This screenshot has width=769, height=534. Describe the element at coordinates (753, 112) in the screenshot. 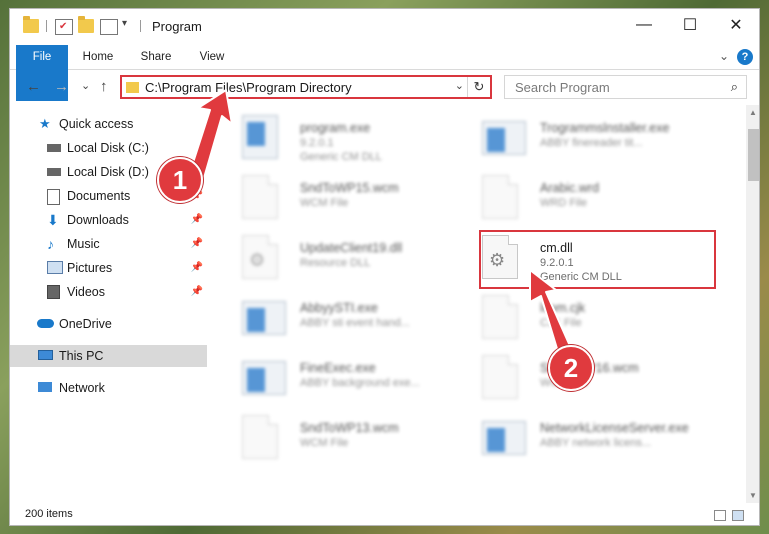

I see `scroll-up-icon: ▲` at that location.